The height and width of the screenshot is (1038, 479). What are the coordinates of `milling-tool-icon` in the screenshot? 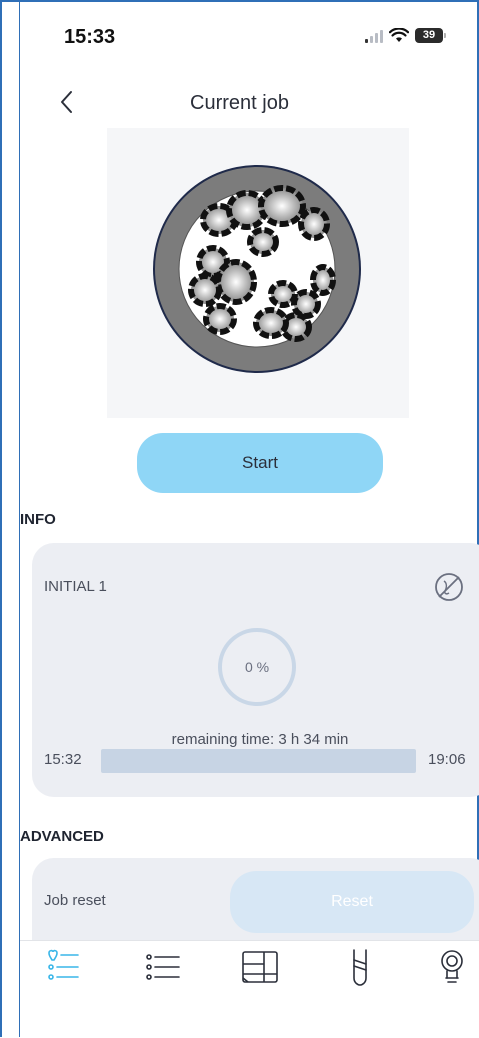 It's located at (360, 967).